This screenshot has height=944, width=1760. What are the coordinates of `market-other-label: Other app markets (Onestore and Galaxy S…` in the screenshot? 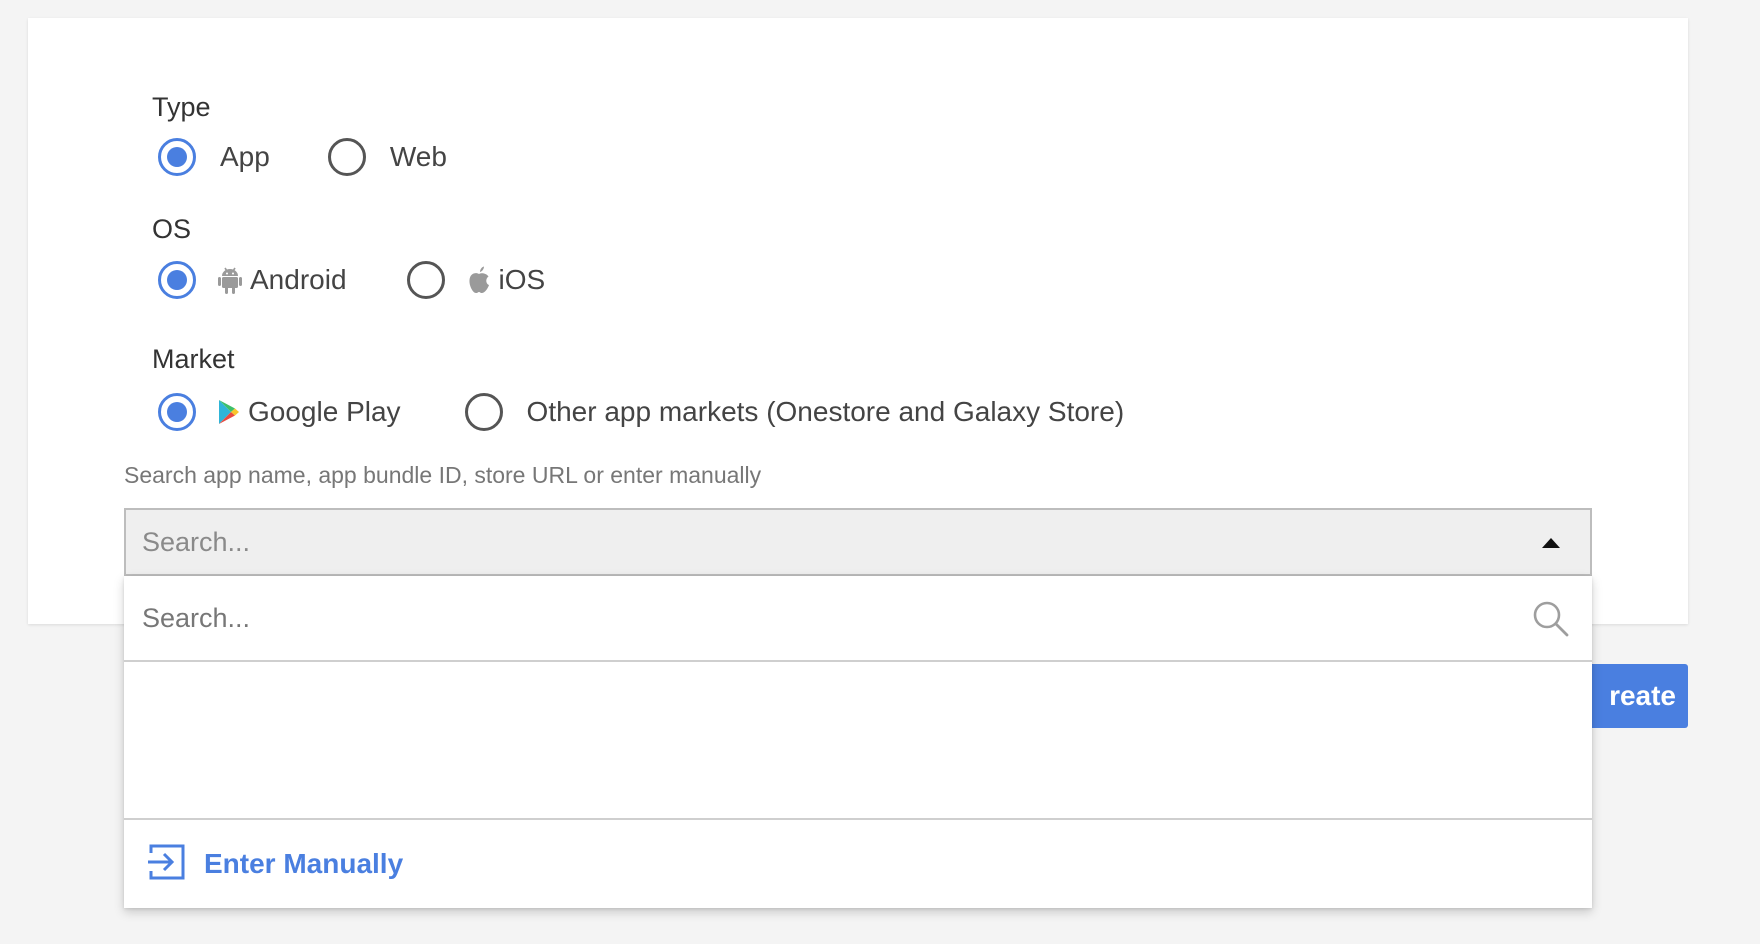 It's located at (825, 411).